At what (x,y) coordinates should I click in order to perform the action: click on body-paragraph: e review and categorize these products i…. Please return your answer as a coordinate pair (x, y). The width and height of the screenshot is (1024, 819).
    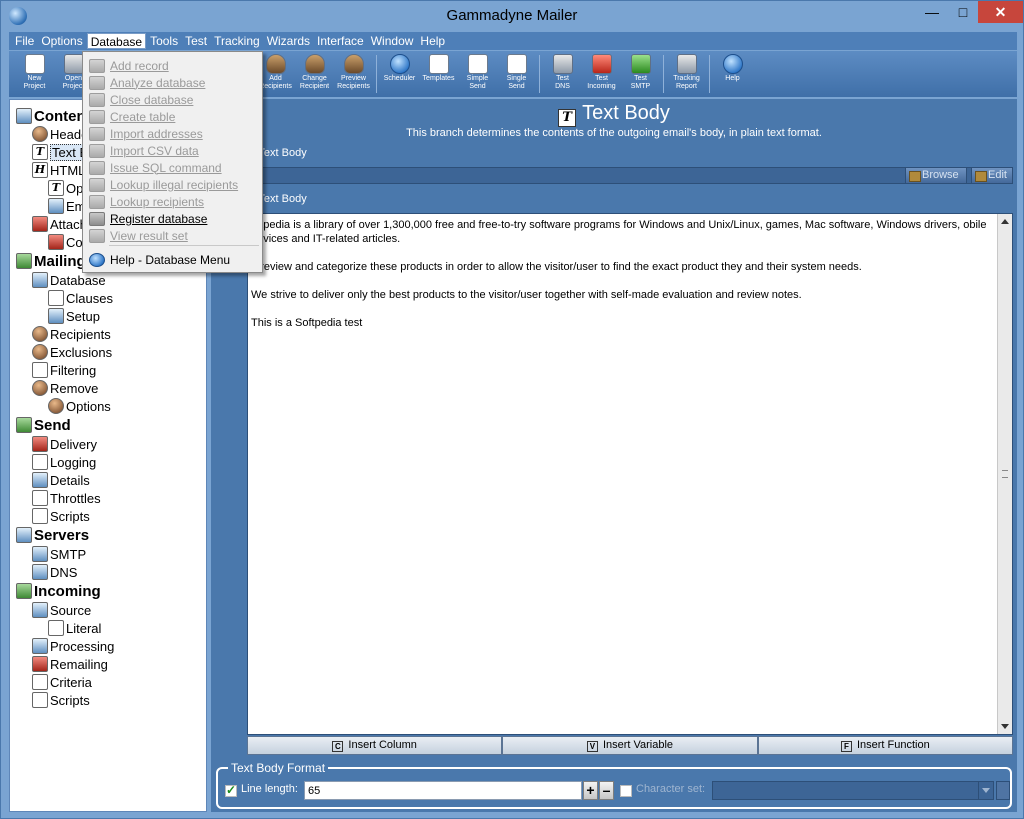
    Looking at the image, I should click on (556, 267).